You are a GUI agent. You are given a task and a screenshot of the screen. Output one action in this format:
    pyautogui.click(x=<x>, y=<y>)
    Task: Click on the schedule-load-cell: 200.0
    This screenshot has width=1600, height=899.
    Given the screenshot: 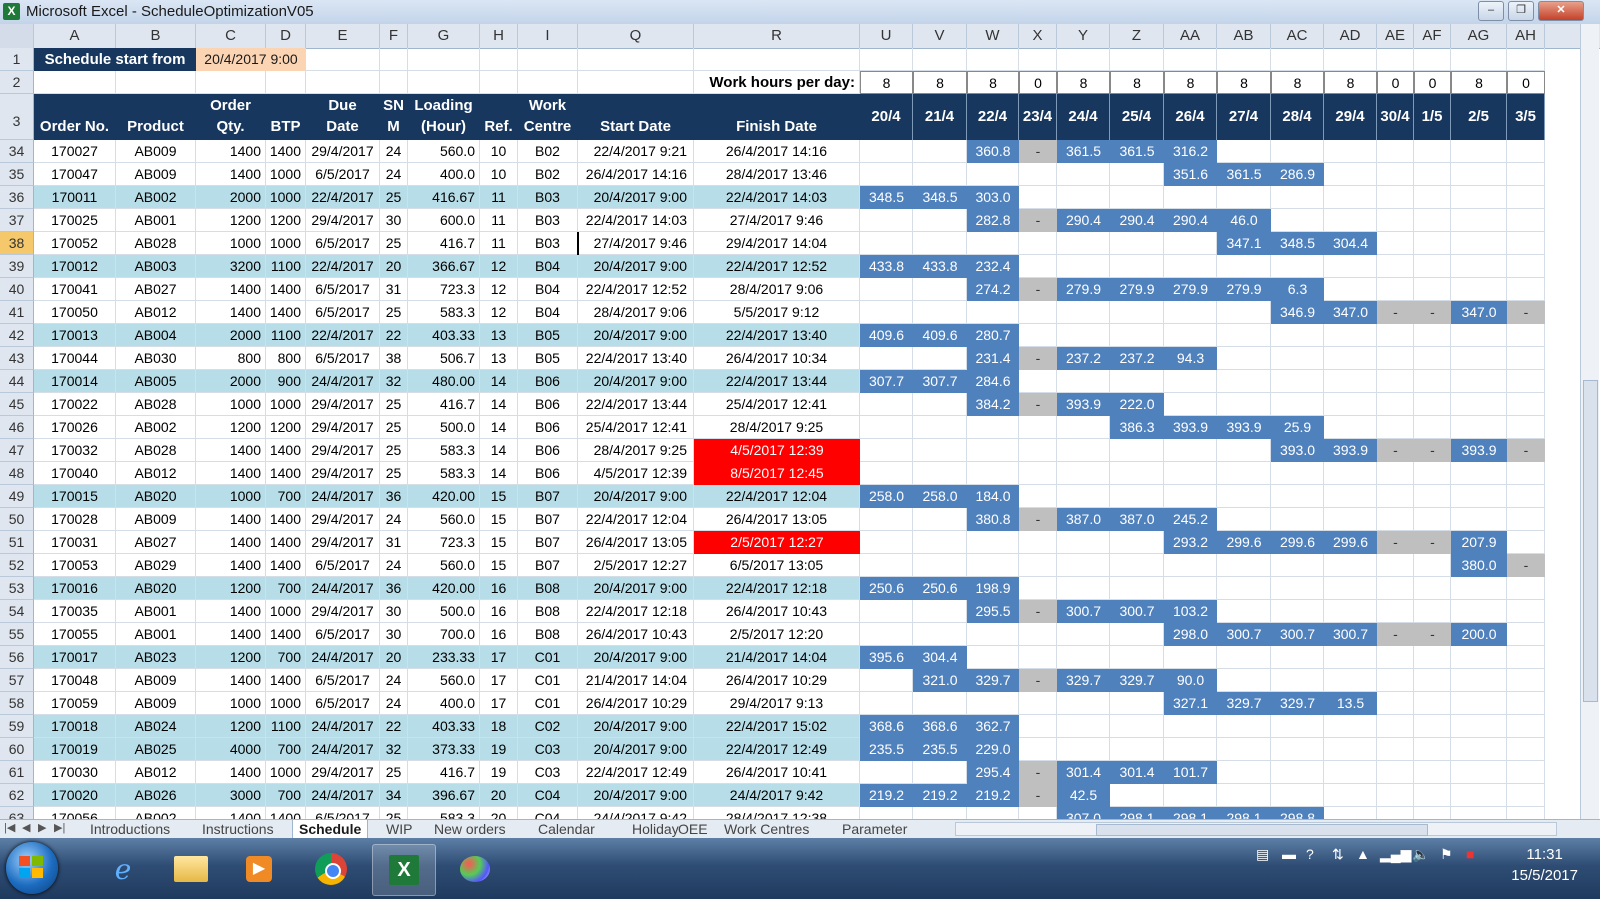 What is the action you would take?
    pyautogui.click(x=1479, y=634)
    